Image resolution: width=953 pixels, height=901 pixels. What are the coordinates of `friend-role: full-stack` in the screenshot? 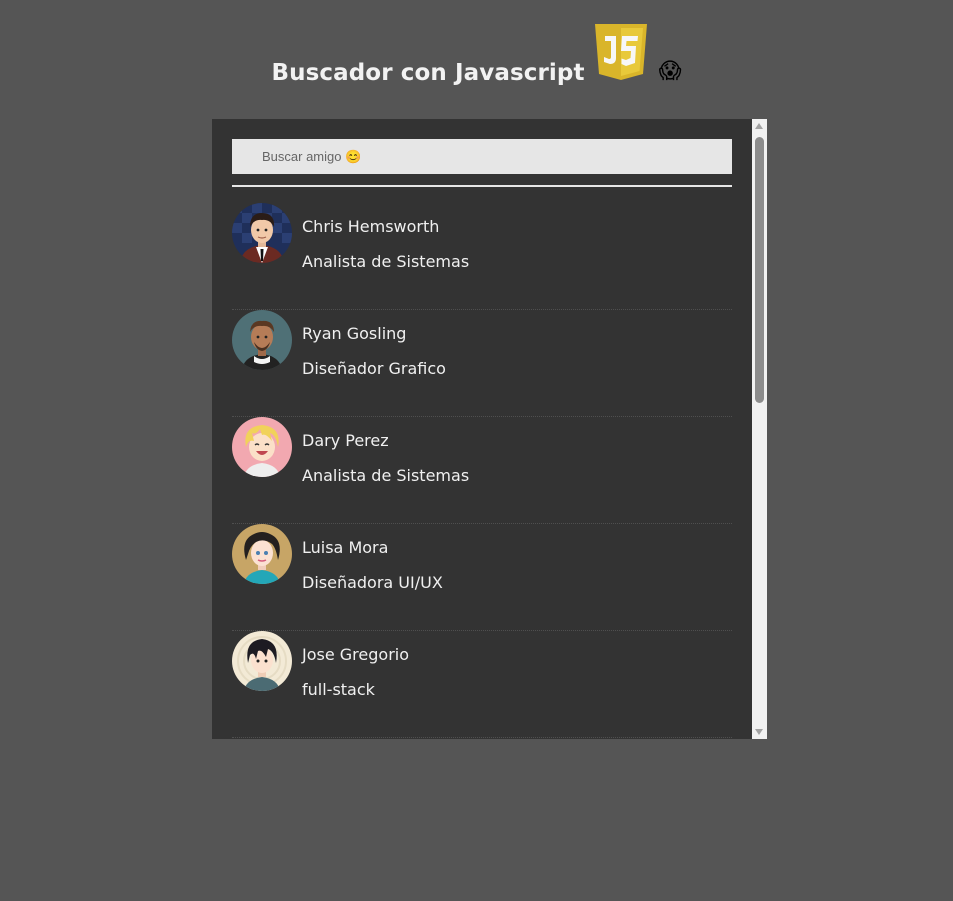 It's located at (338, 689).